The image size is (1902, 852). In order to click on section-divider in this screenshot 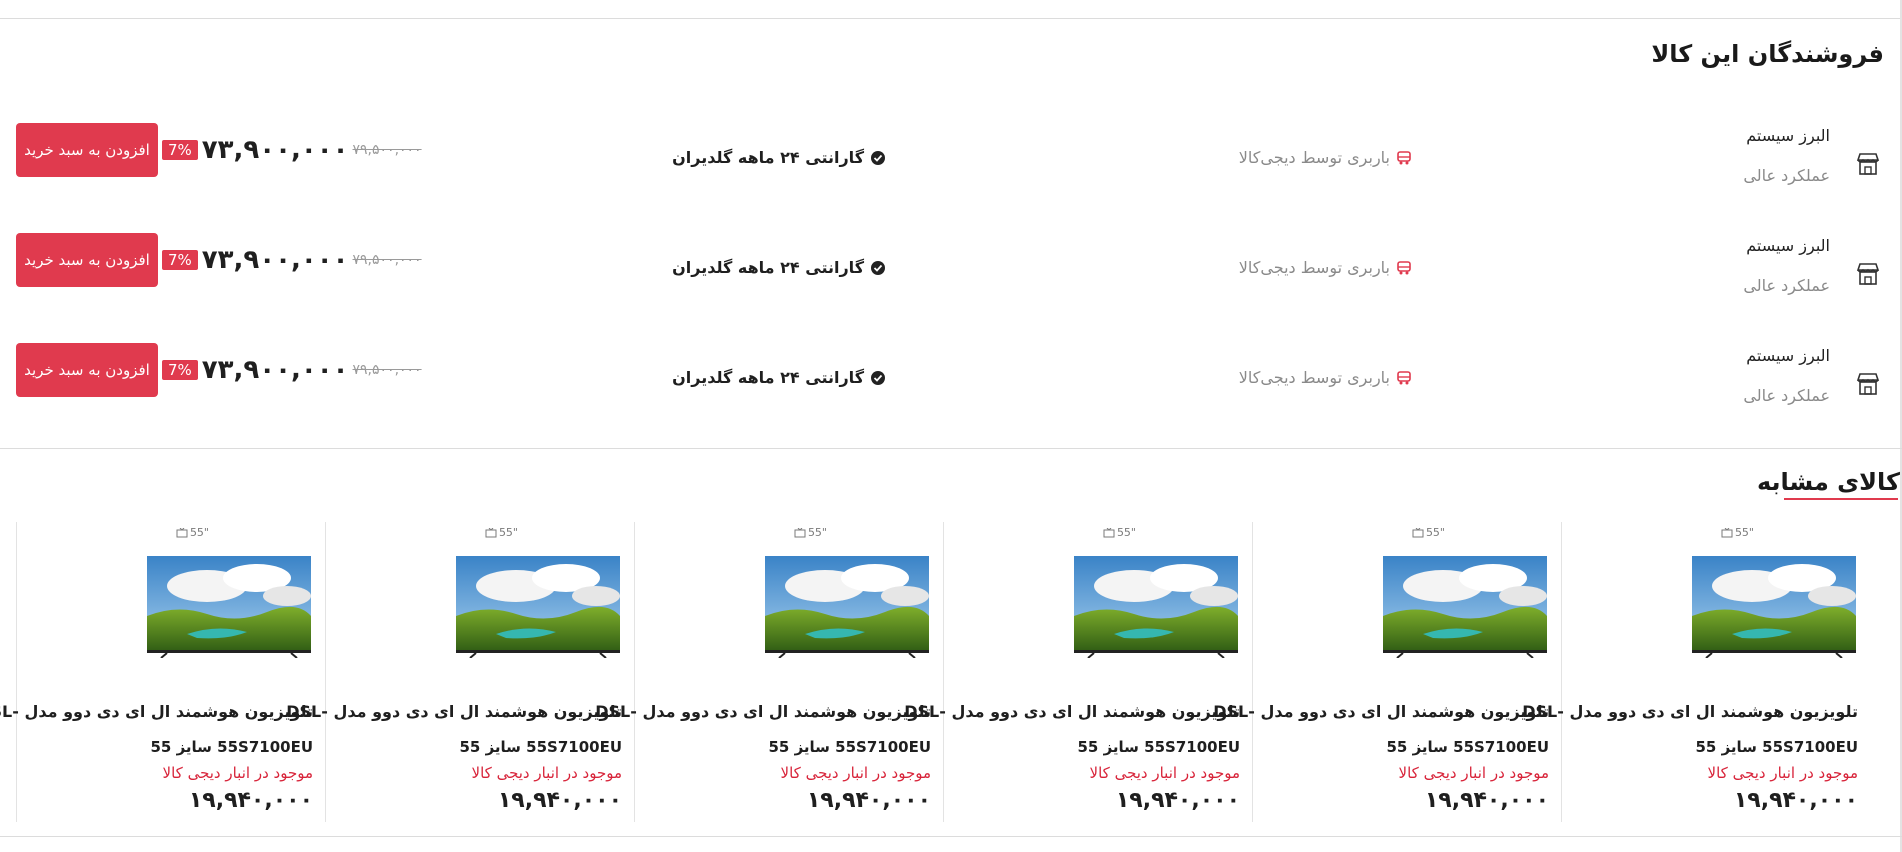, I will do `click(951, 448)`.